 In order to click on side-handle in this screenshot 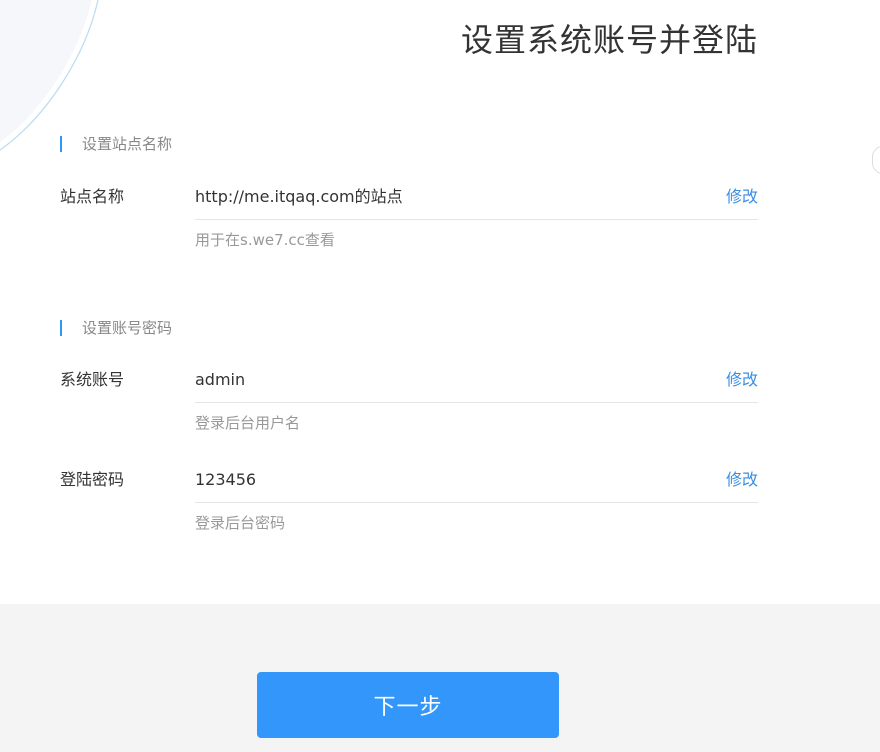, I will do `click(876, 160)`.